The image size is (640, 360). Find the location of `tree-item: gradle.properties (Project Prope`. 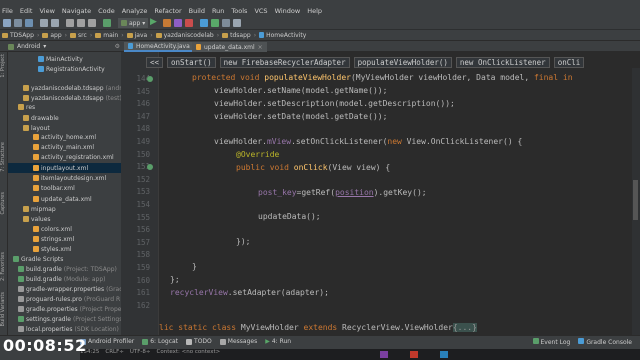

tree-item: gradle.properties (Project Prope is located at coordinates (64, 309).